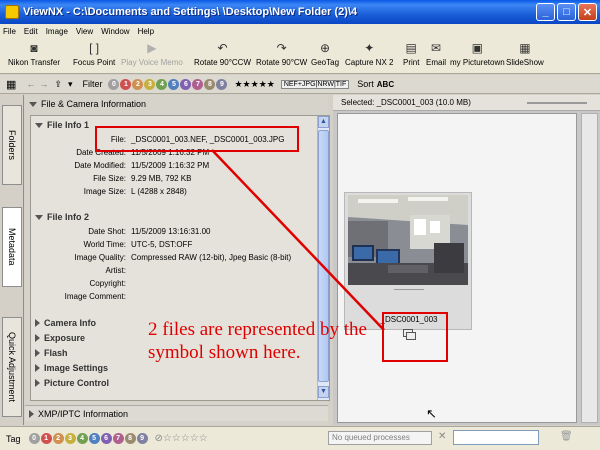 The image size is (600, 450). Describe the element at coordinates (11, 84) in the screenshot. I see `grid-view-icon: ▦` at that location.